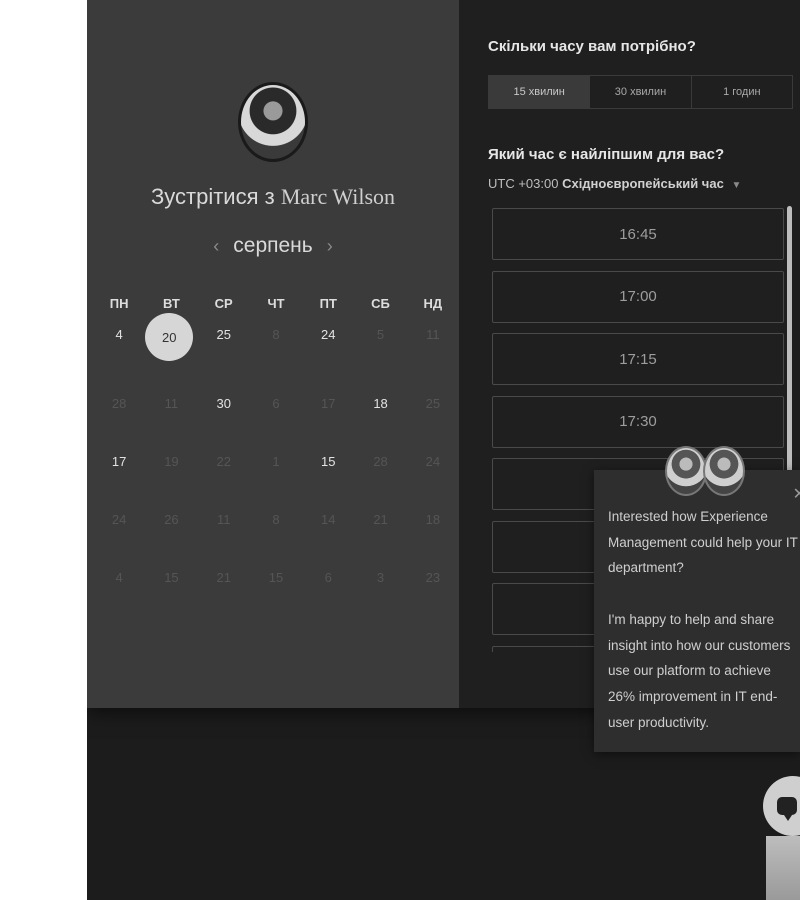 This screenshot has height=900, width=800. What do you see at coordinates (276, 599) in the screenshot?
I see `calendar-week: 4 15 21 15 6 3 23` at bounding box center [276, 599].